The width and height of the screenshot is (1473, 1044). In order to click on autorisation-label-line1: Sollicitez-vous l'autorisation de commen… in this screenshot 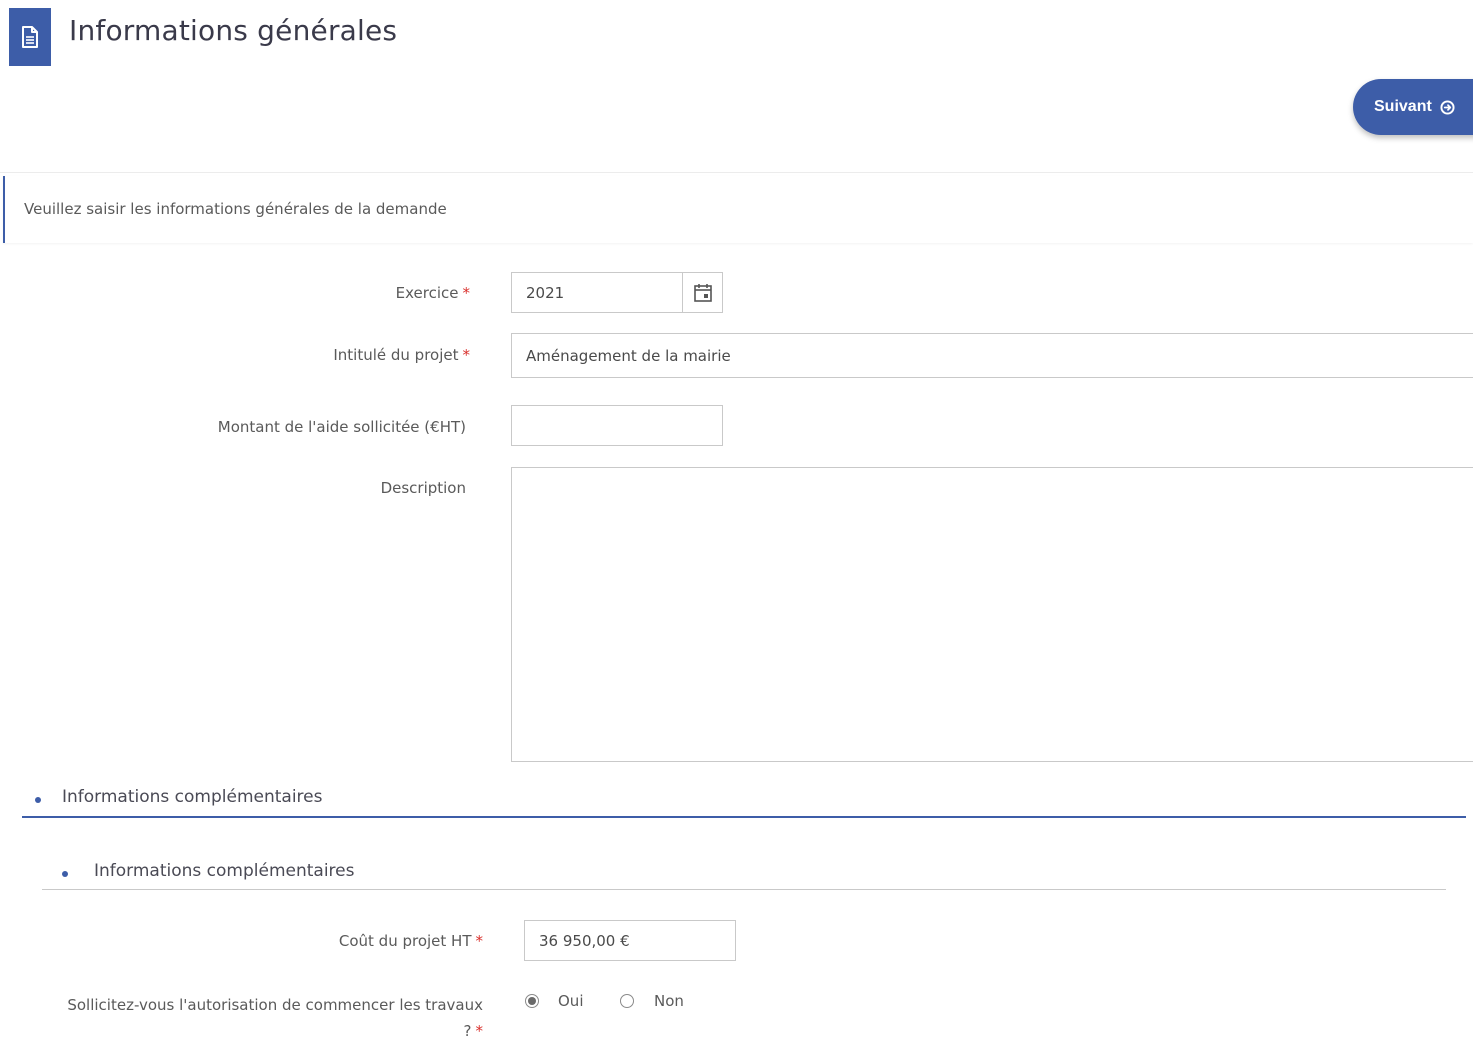, I will do `click(275, 1005)`.